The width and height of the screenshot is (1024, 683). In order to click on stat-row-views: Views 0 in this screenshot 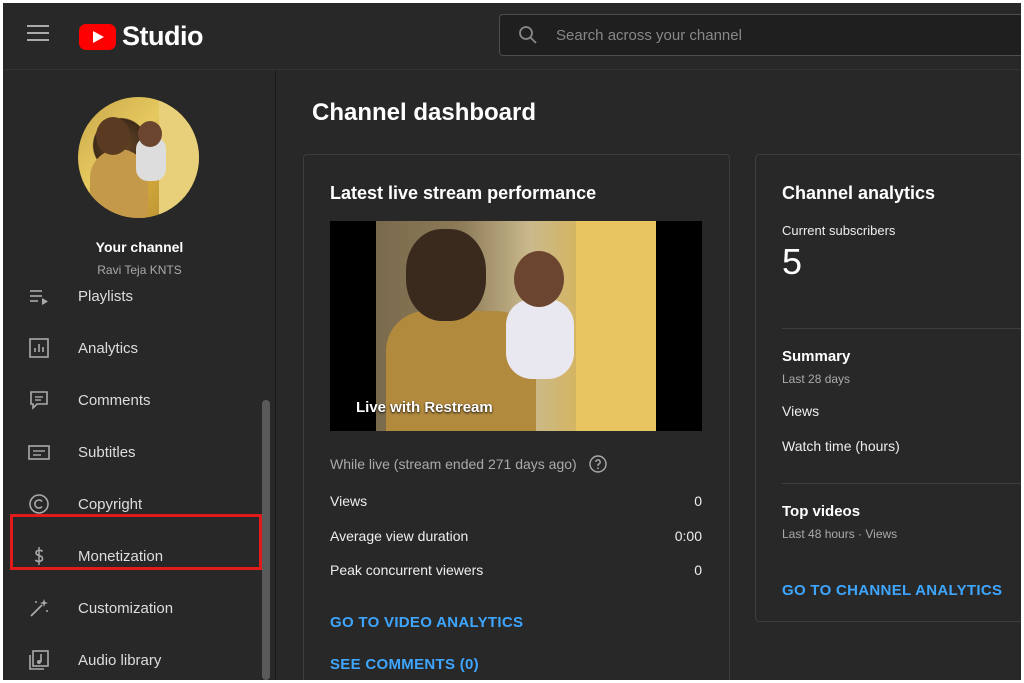, I will do `click(516, 501)`.